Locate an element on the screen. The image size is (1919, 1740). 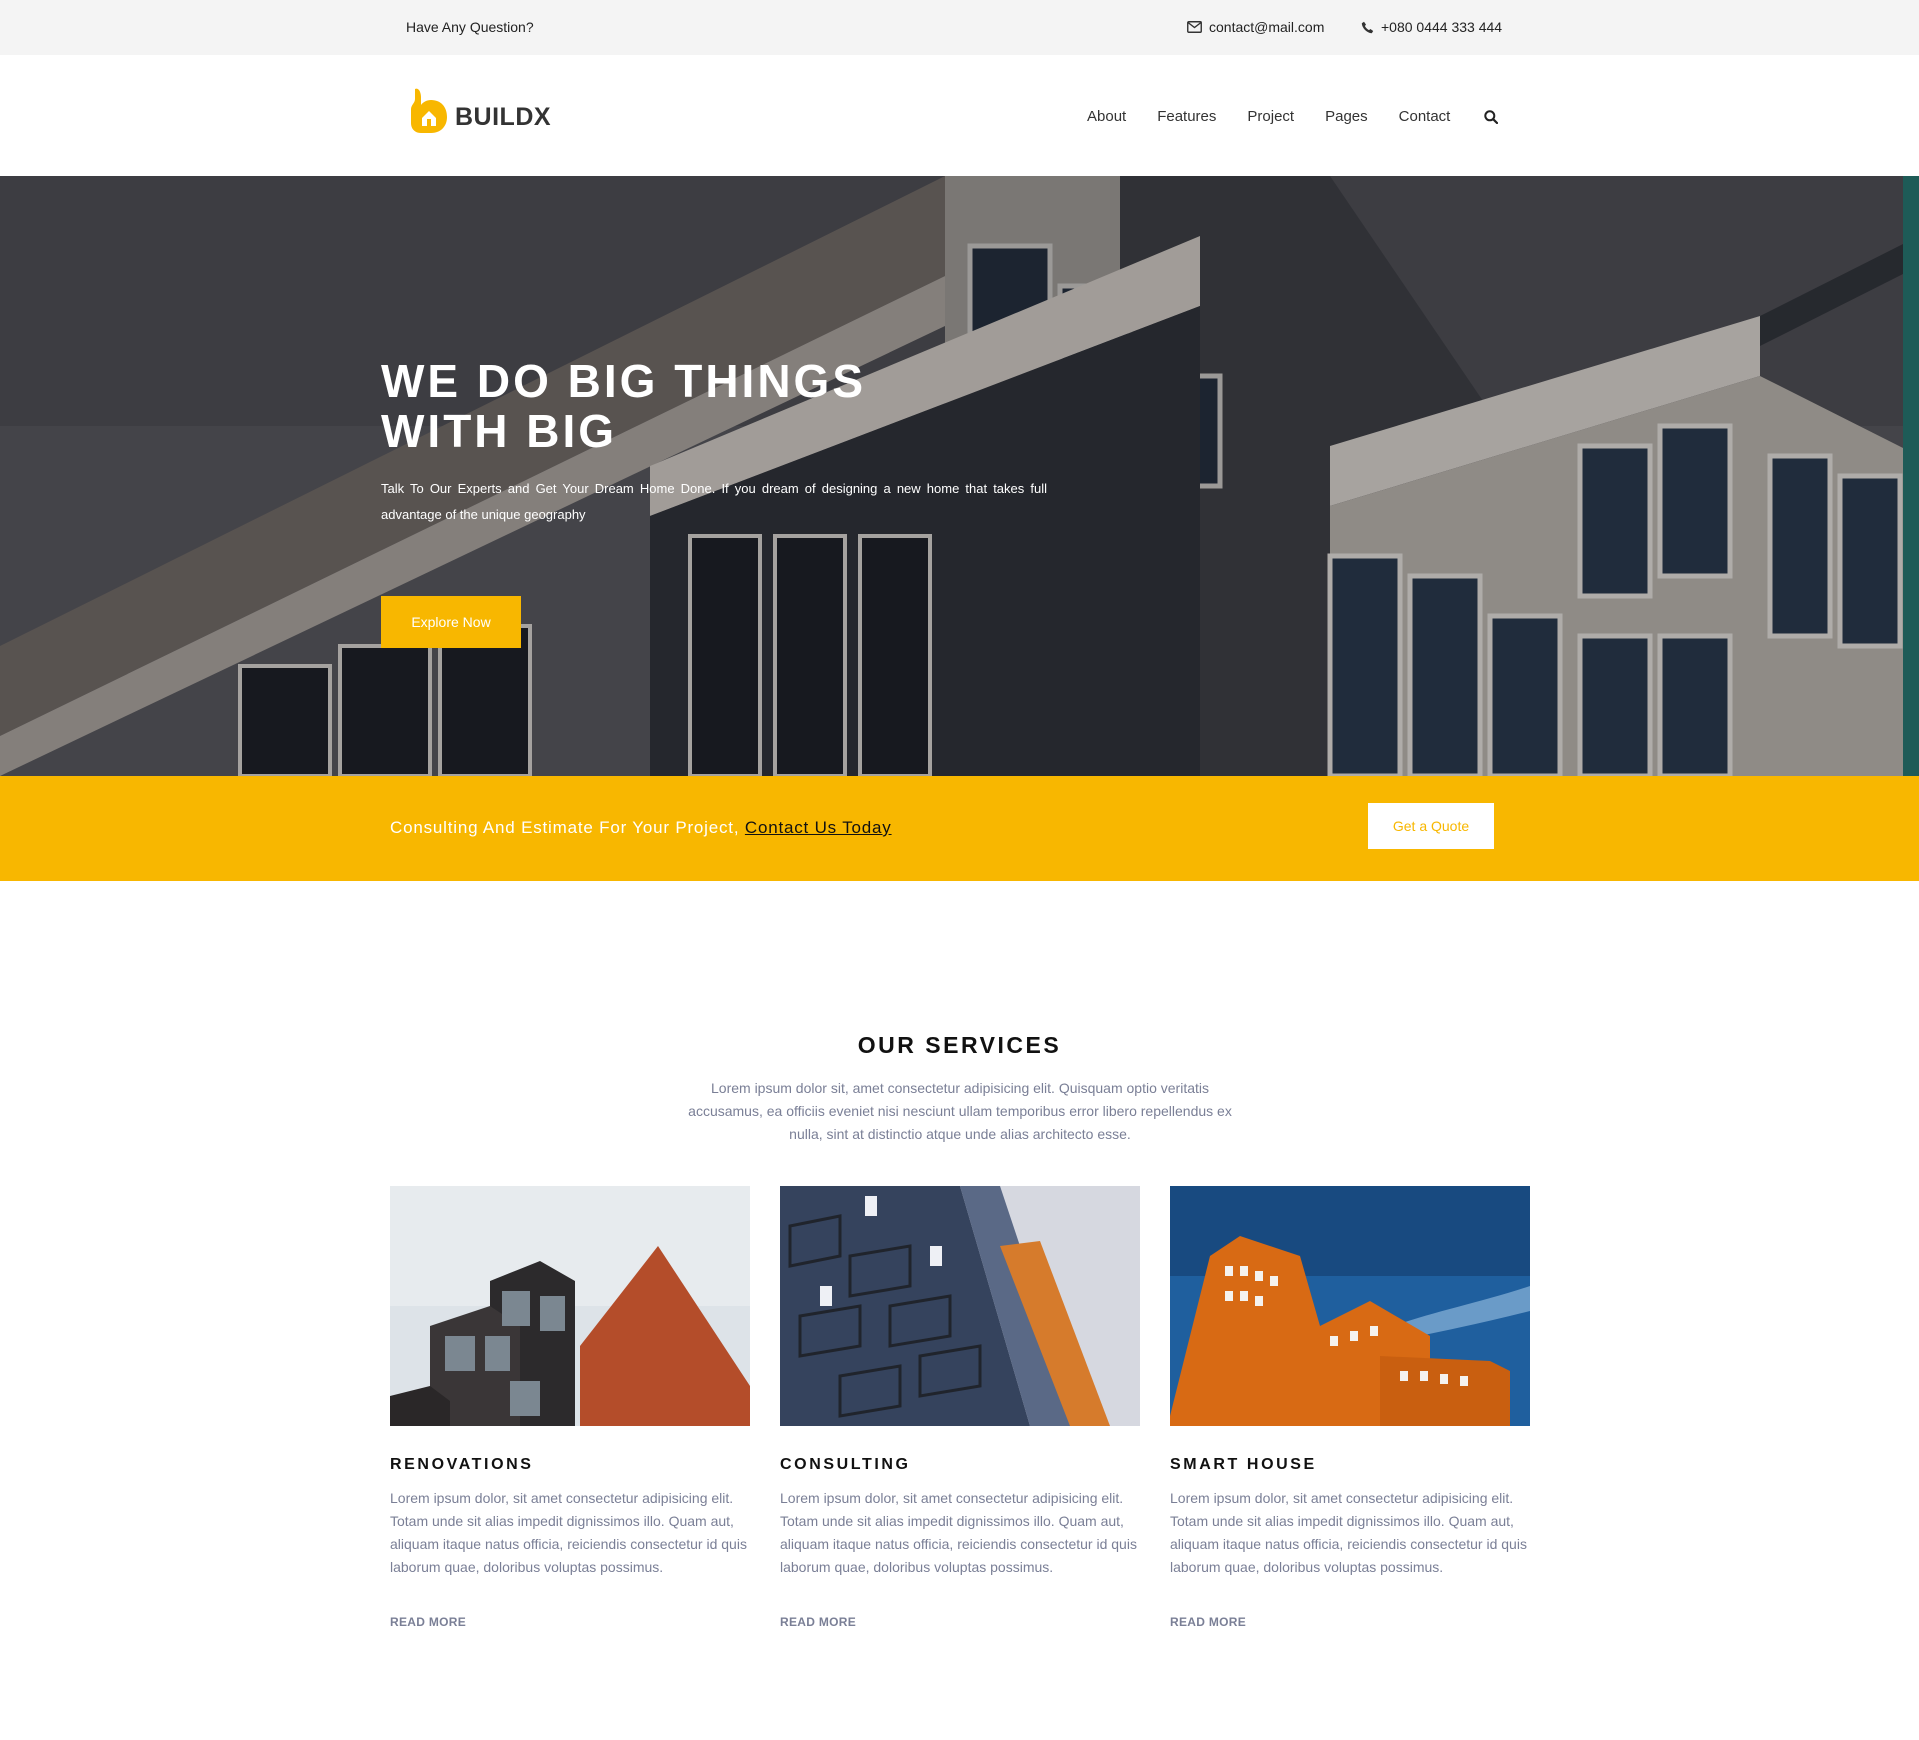
phone-icon is located at coordinates (1367, 27).